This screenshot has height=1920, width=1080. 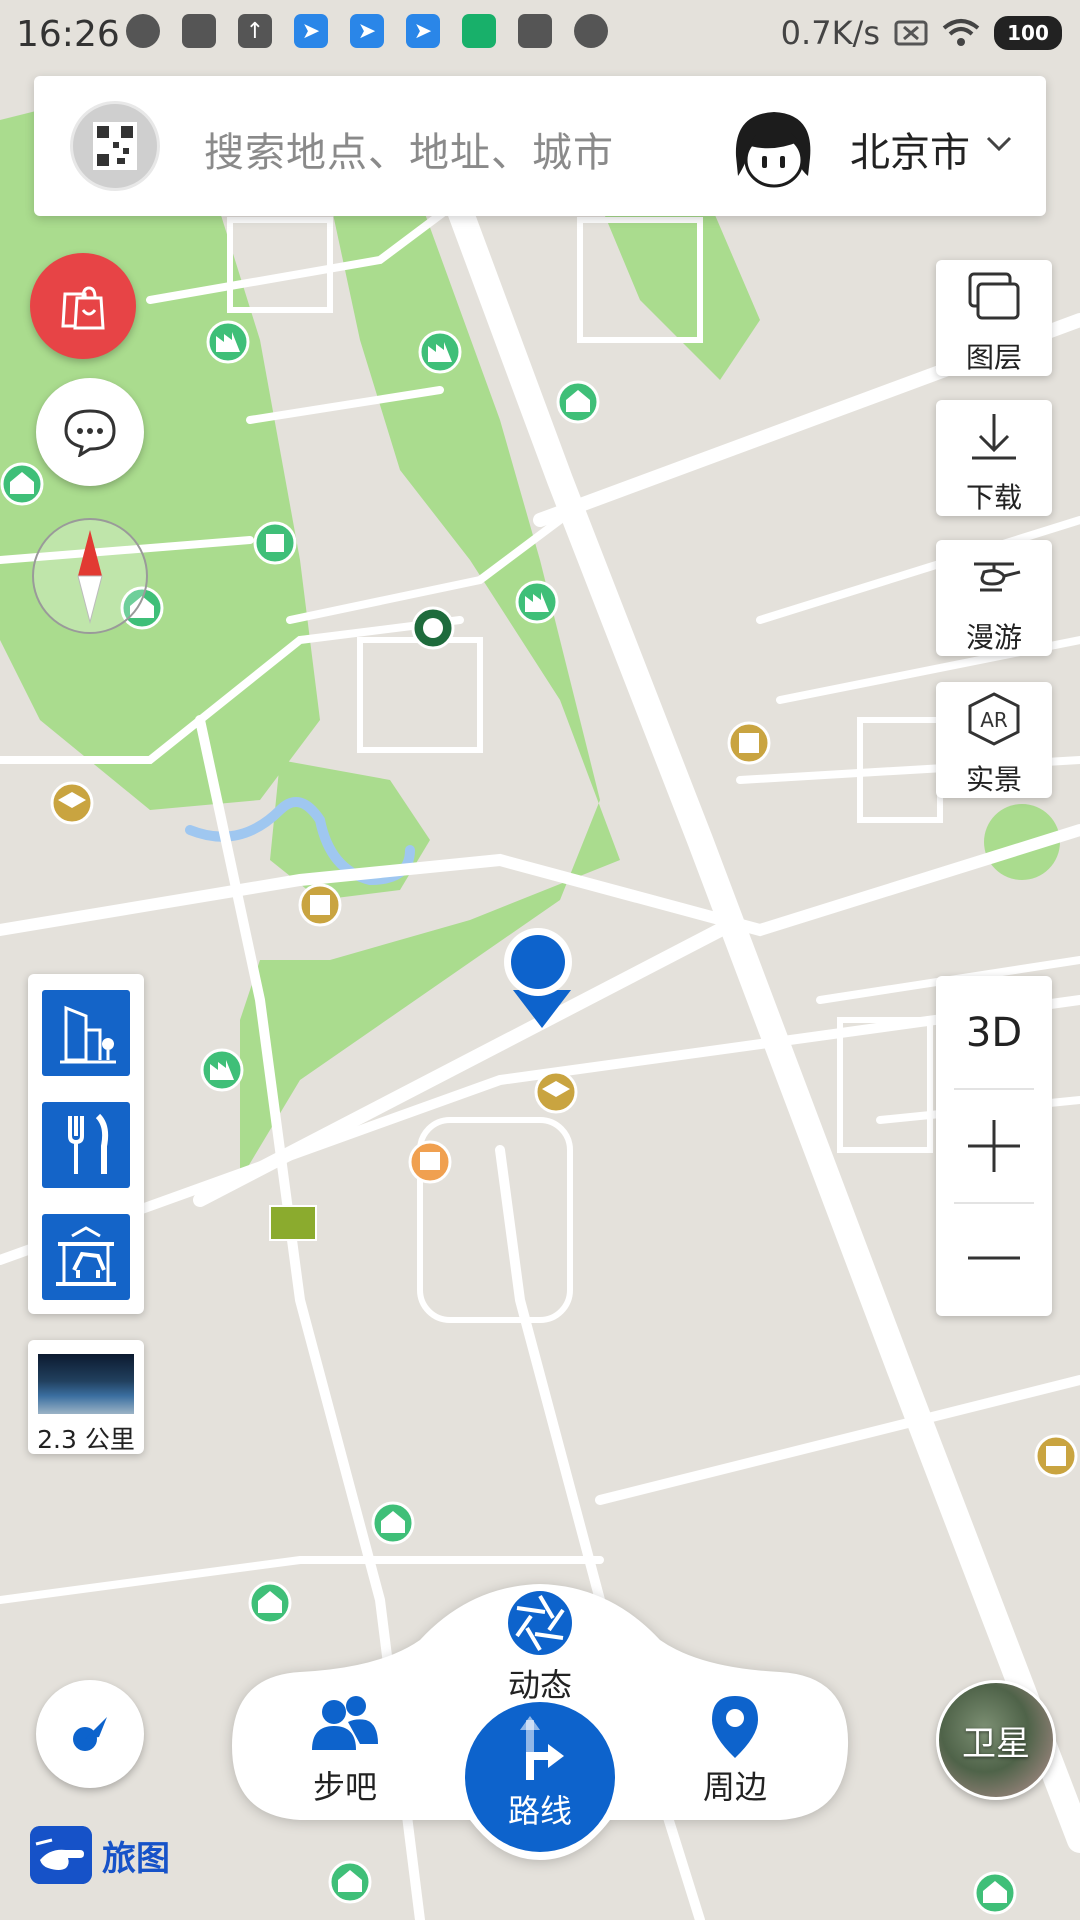 I want to click on trash-icon, so click(x=535, y=31).